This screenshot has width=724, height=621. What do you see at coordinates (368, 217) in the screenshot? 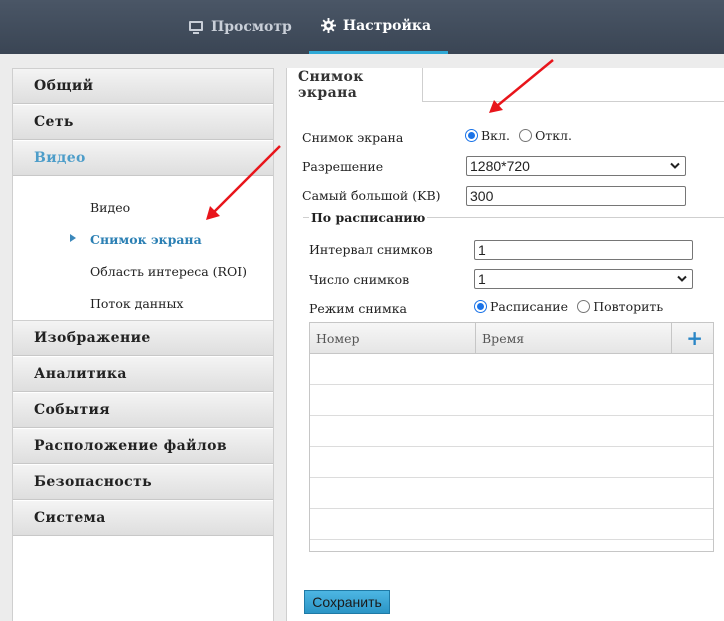
I see `schedule-legend: По расписанию` at bounding box center [368, 217].